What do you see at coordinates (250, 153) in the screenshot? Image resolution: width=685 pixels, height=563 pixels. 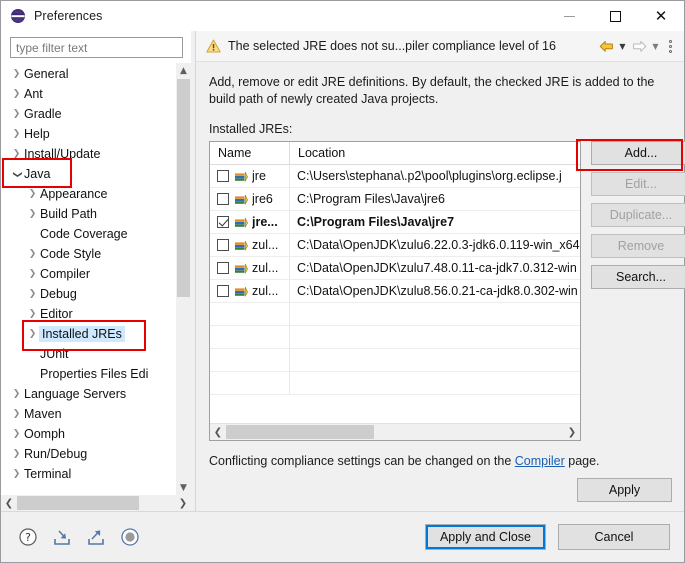 I see `column-header-name: Name` at bounding box center [250, 153].